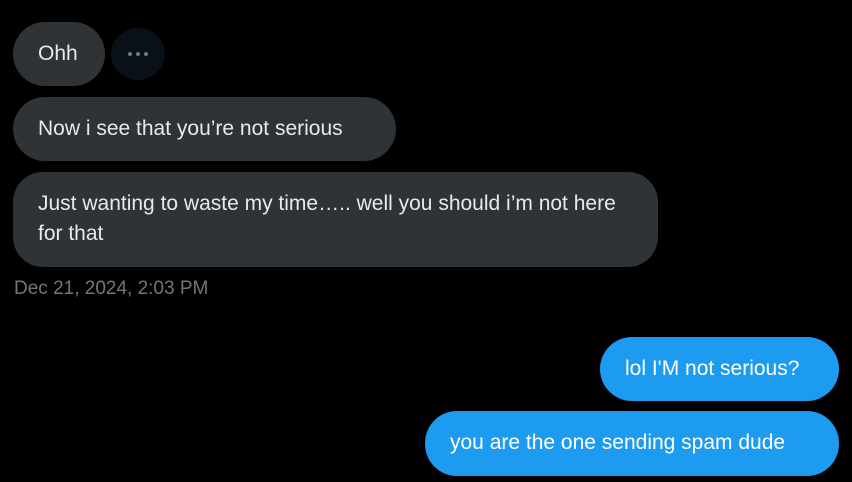  What do you see at coordinates (712, 368) in the screenshot?
I see `message-text: lol I'M not serious?` at bounding box center [712, 368].